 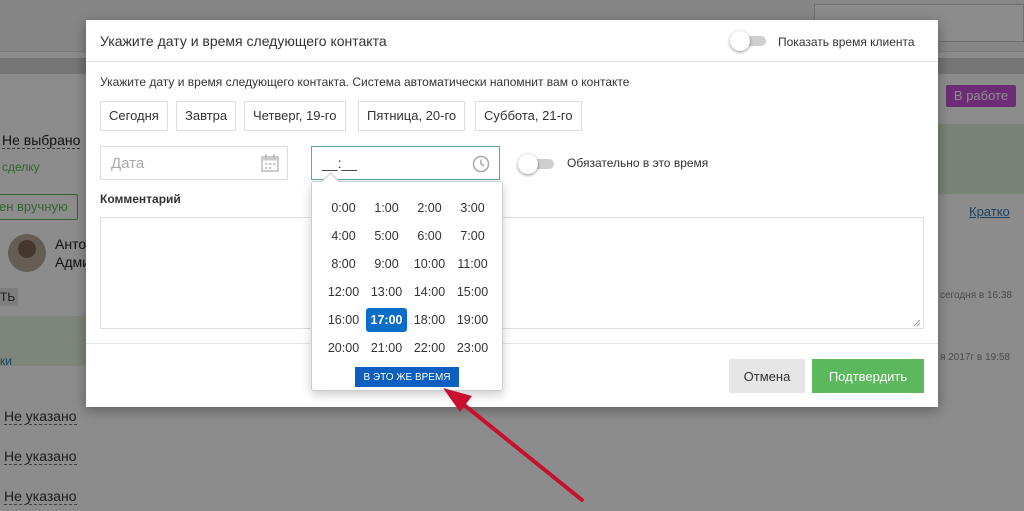 I want to click on time-option: 16:00, so click(x=343, y=320).